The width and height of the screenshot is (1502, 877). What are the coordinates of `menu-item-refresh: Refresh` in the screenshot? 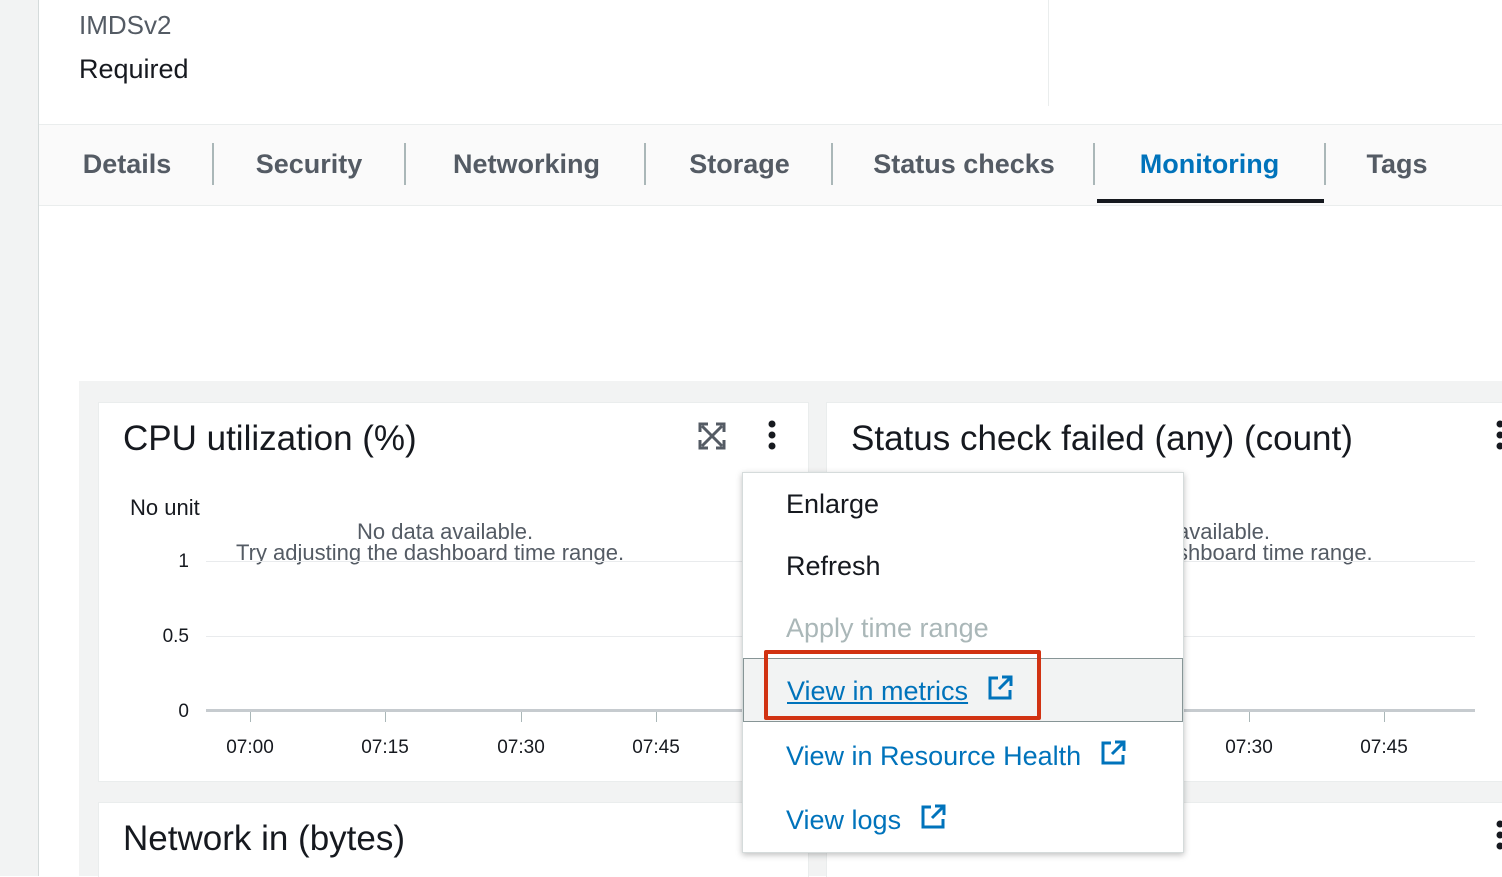 It's located at (963, 566).